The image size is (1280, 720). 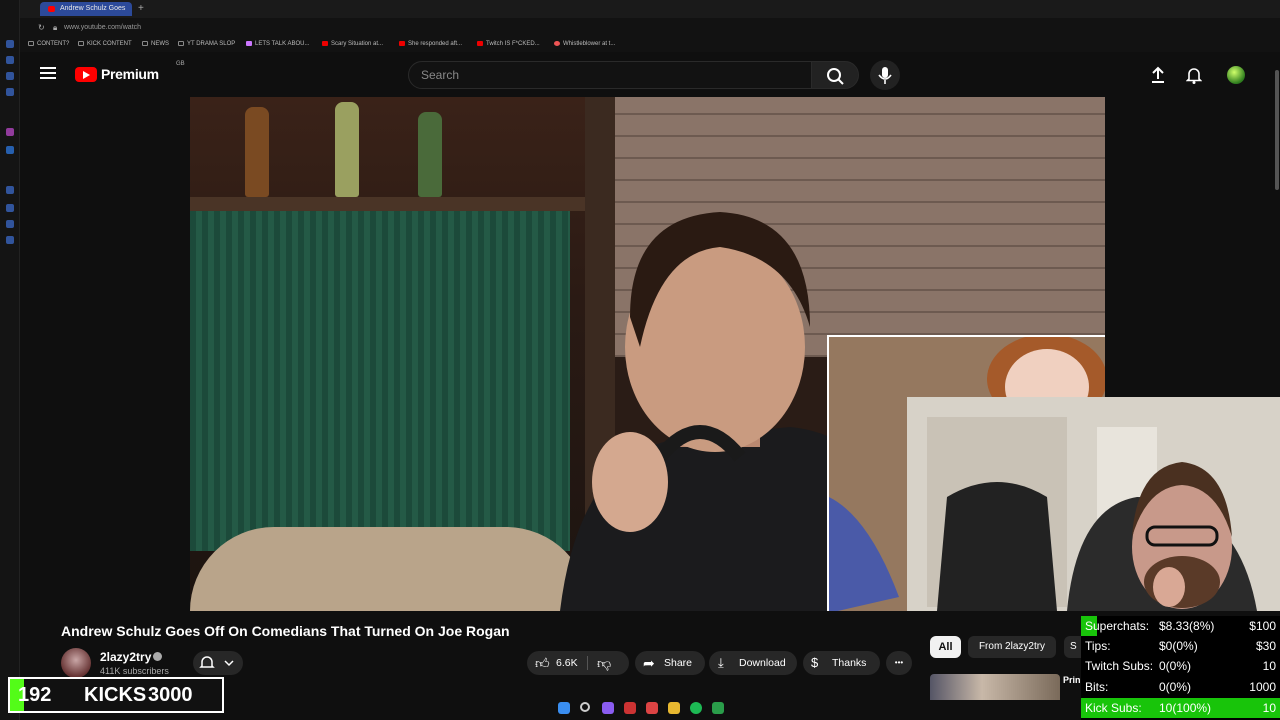 I want to click on verified-badge-icon, so click(x=157, y=656).